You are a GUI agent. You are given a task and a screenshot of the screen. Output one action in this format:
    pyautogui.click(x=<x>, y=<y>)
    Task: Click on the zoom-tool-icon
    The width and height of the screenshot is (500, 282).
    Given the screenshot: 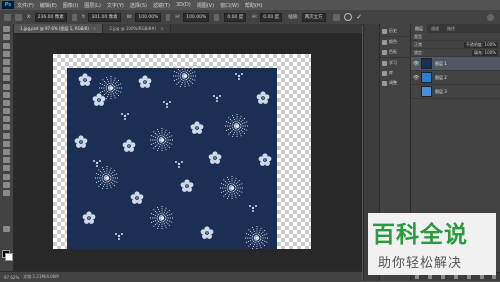 What is the action you would take?
    pyautogui.click(x=6, y=184)
    